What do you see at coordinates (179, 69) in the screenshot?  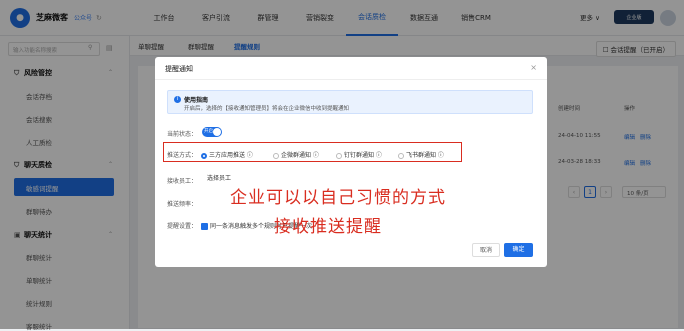 I see `dialog-title: 提醒通知` at bounding box center [179, 69].